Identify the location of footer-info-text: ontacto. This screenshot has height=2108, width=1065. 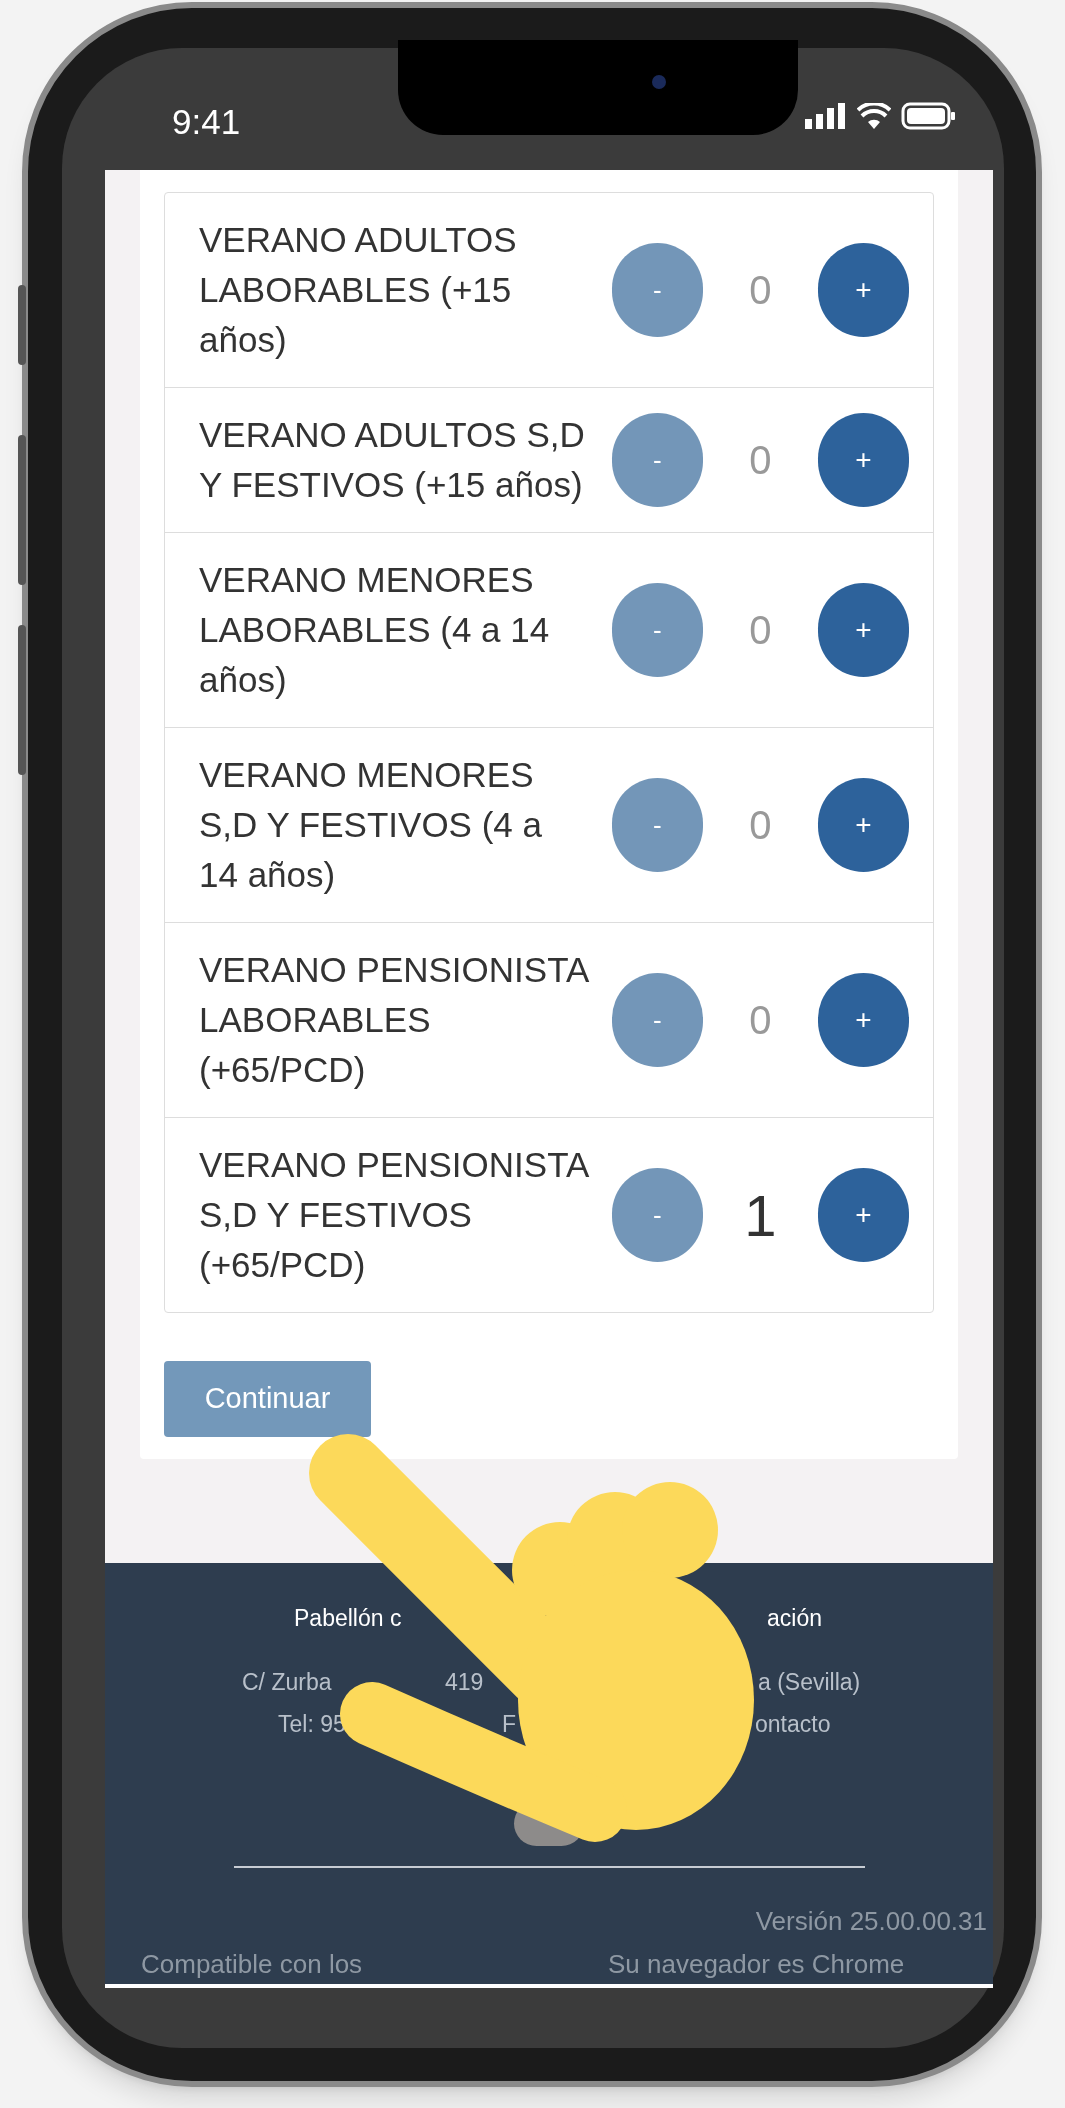
(793, 1724).